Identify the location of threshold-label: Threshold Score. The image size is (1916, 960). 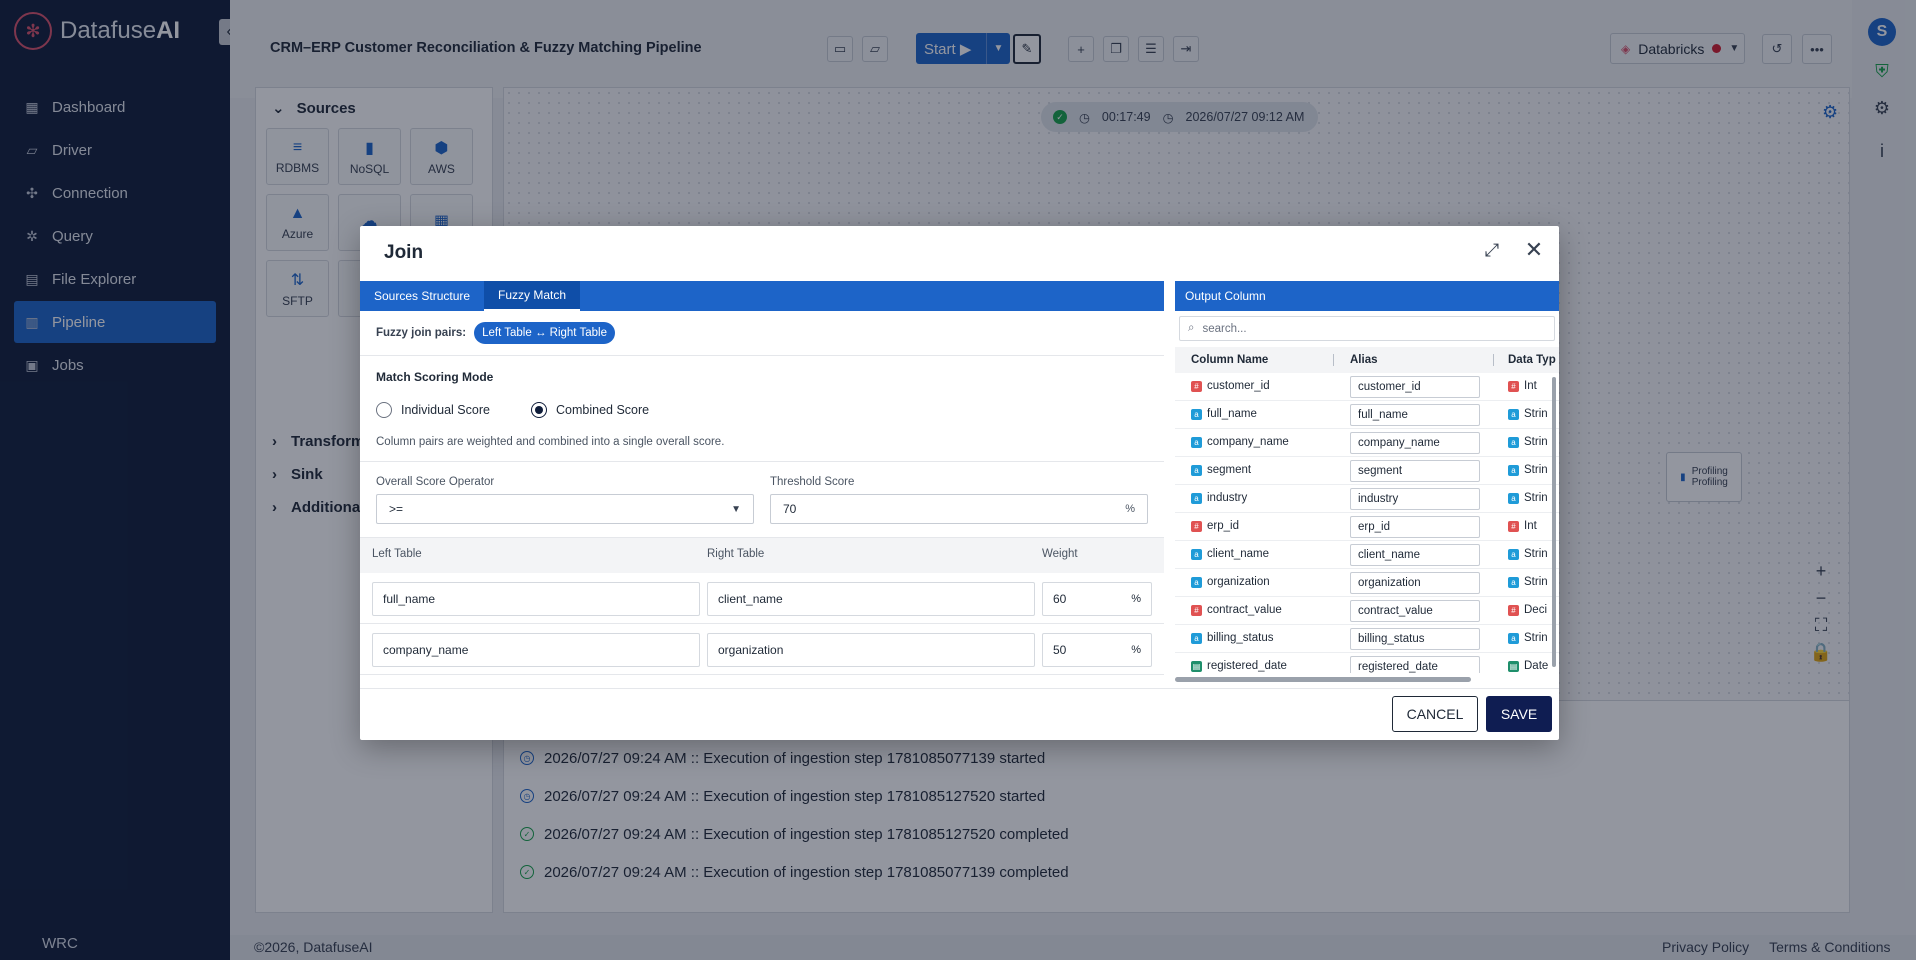
(812, 482).